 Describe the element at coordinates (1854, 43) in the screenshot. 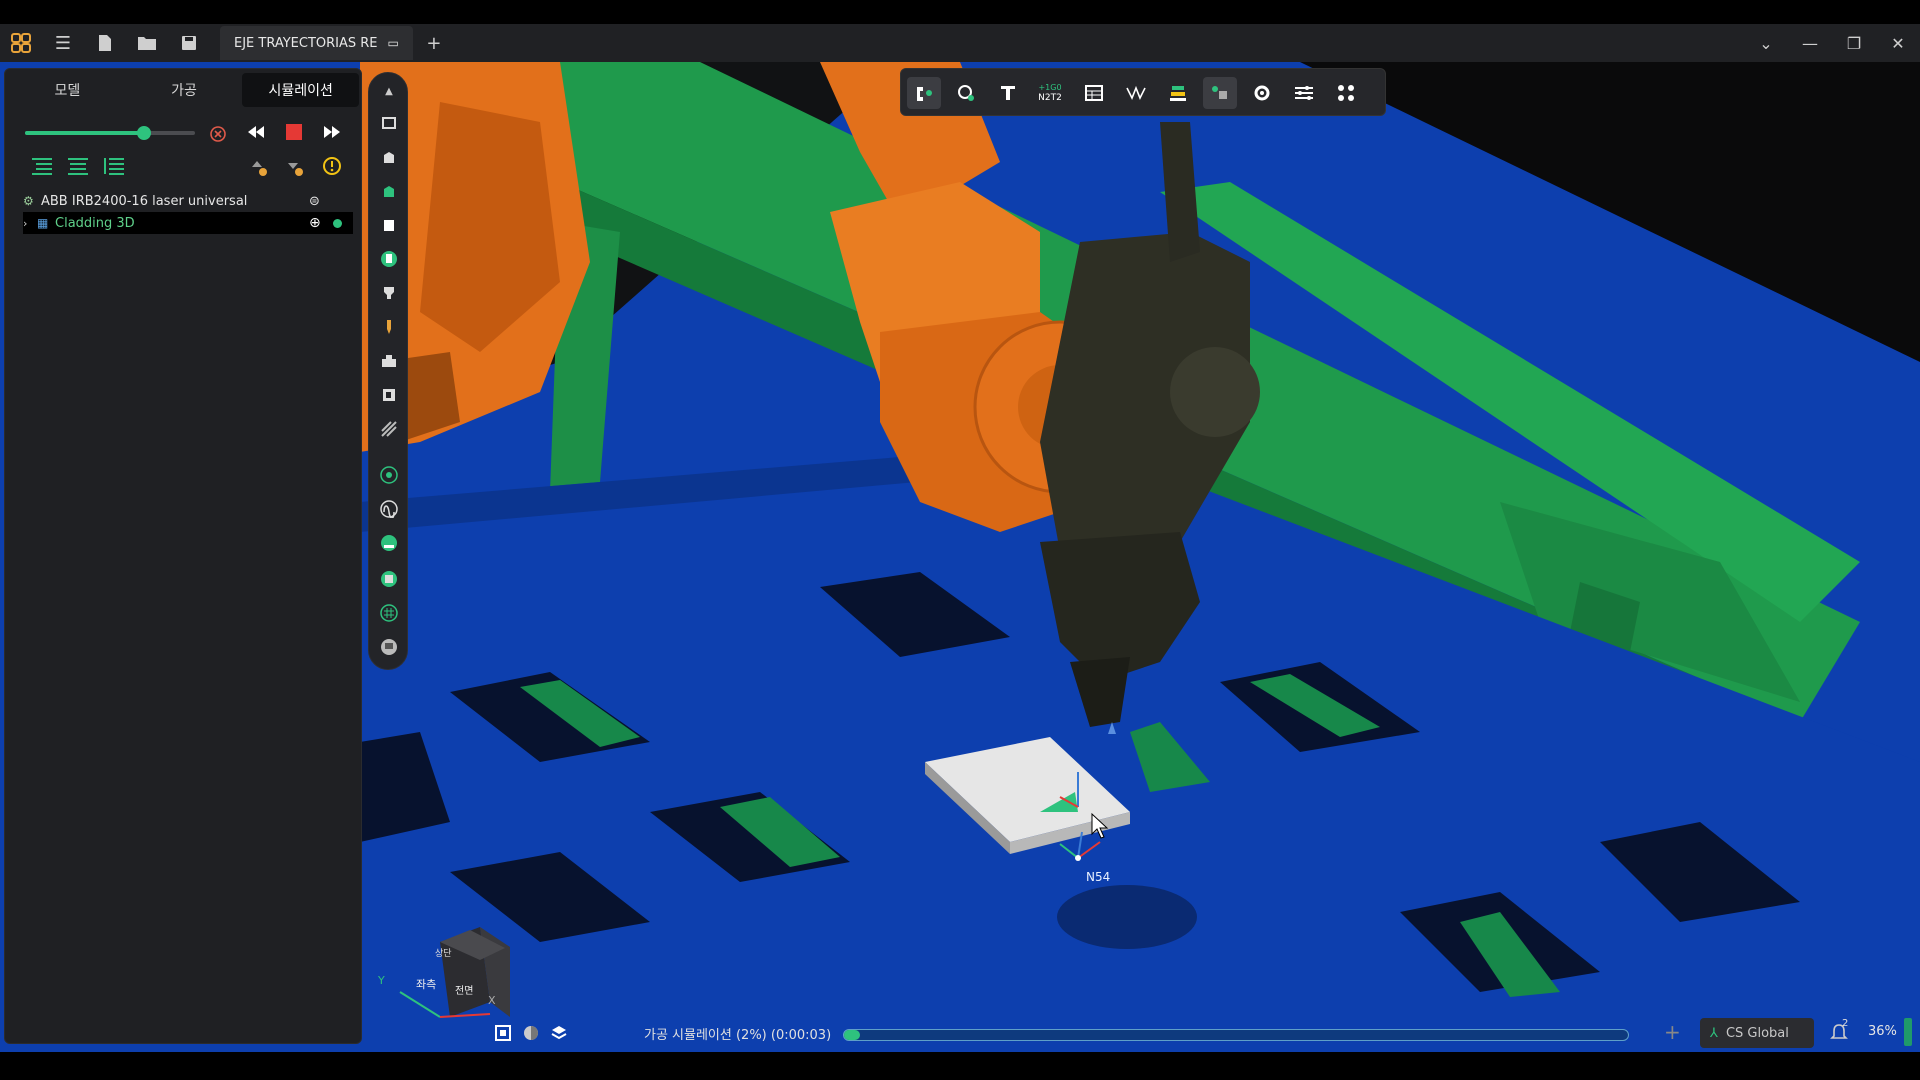

I see `restore-button: ❐` at that location.